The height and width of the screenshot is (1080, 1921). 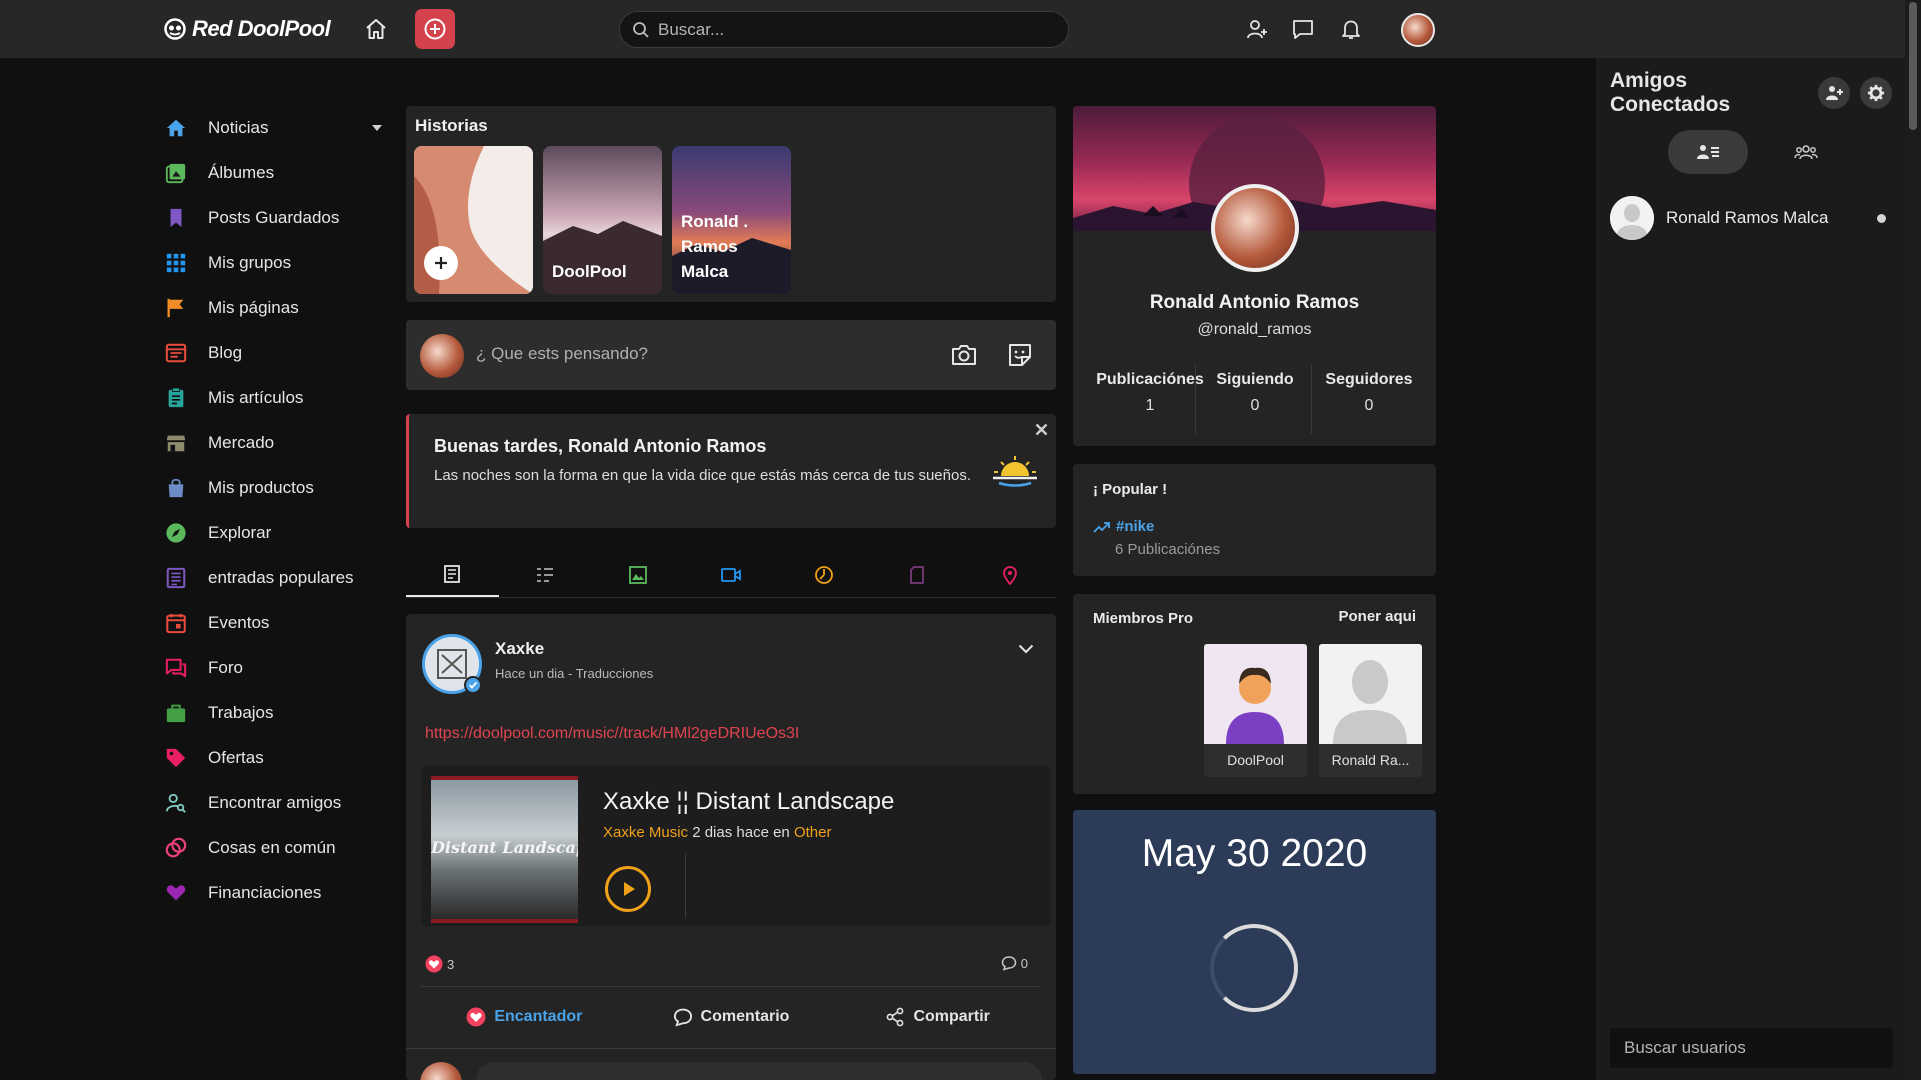 I want to click on settings-button, so click(x=1876, y=93).